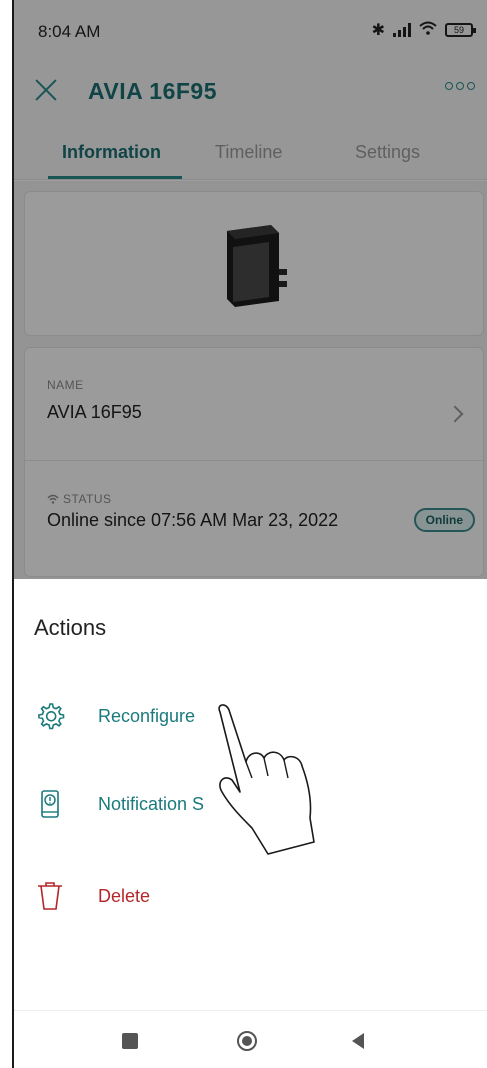  What do you see at coordinates (247, 1041) in the screenshot?
I see `home-button` at bounding box center [247, 1041].